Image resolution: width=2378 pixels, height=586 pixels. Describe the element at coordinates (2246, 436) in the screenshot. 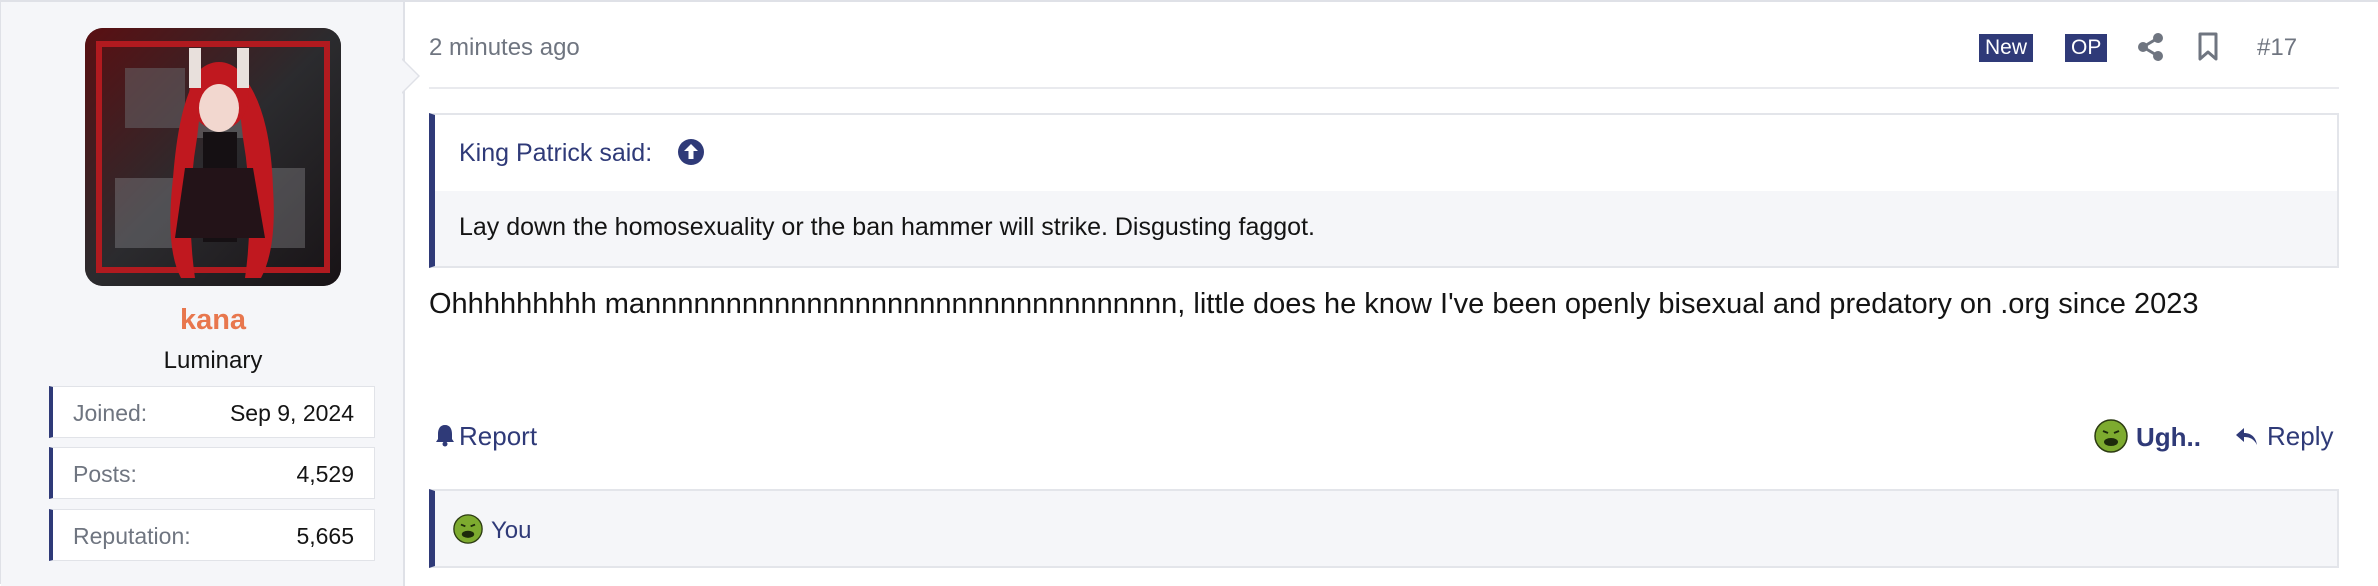

I see `reply-arrow-icon` at that location.